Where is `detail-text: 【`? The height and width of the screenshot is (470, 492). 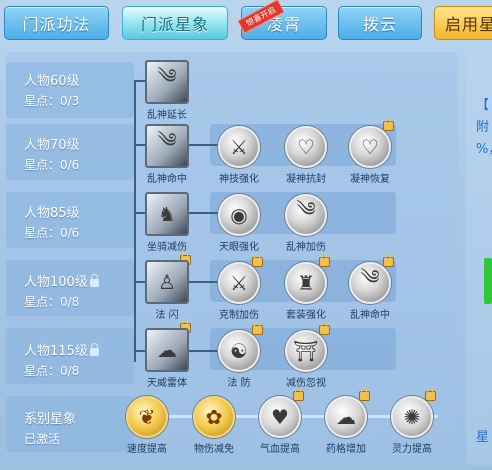
detail-text: 【 is located at coordinates (483, 105).